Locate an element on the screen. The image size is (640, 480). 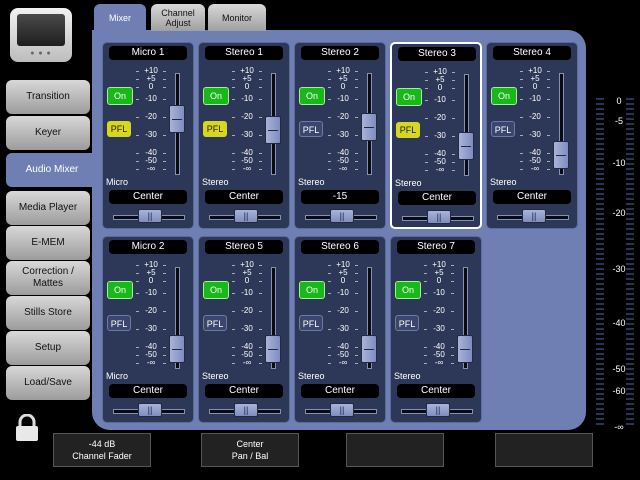
sidebar-item-setup: Setup is located at coordinates (48, 348).